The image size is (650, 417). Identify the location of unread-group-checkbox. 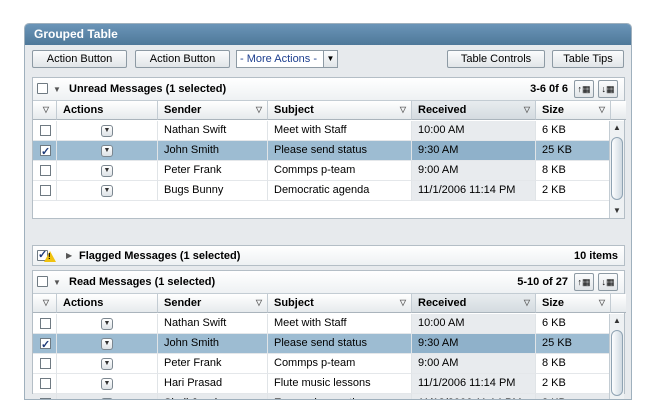
(42, 88).